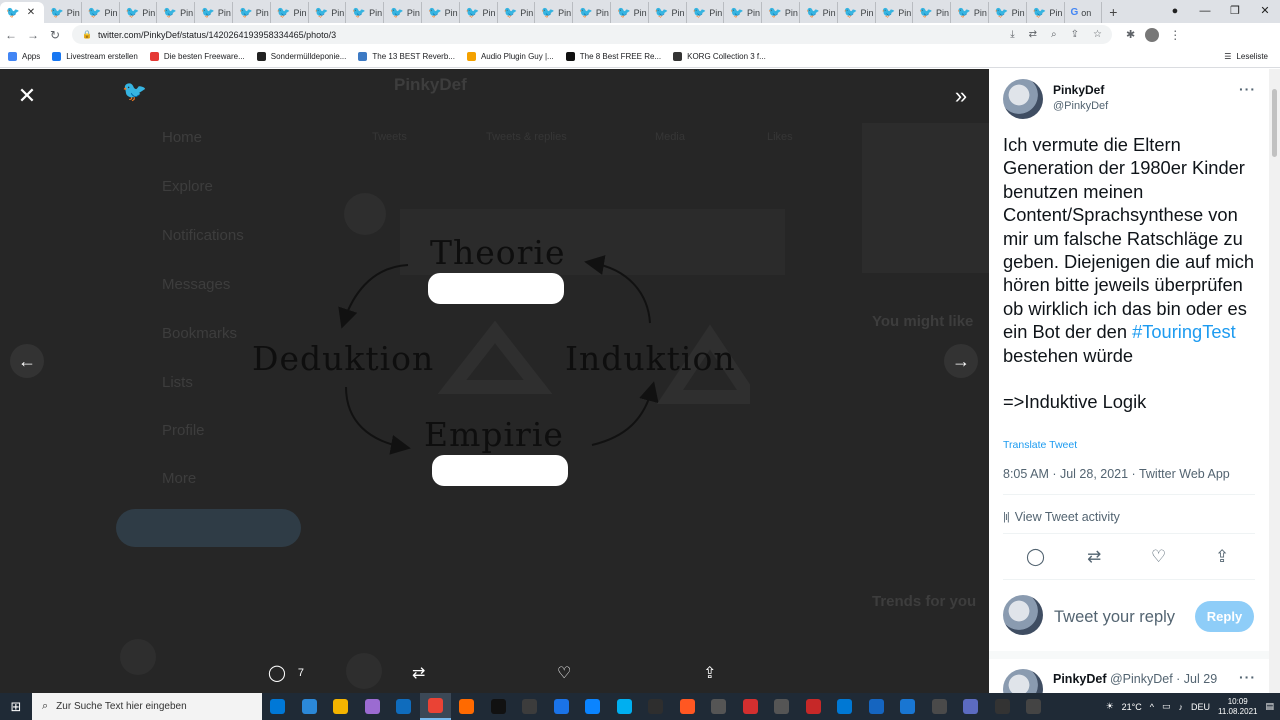  I want to click on reply-author: PinkyDef @PinkyDef · Jul 29, so click(1135, 679).